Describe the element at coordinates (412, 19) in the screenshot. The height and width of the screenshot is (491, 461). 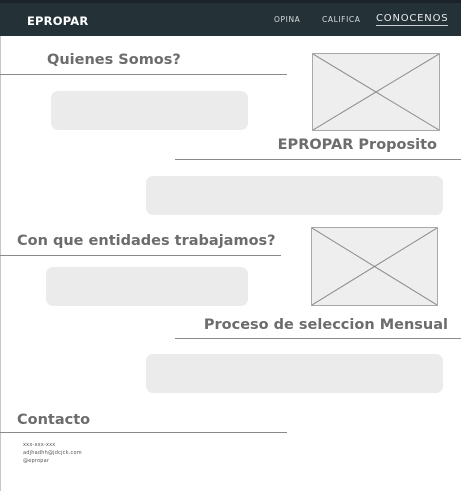
I see `nav-link-conocenos: CONOCENOS` at that location.